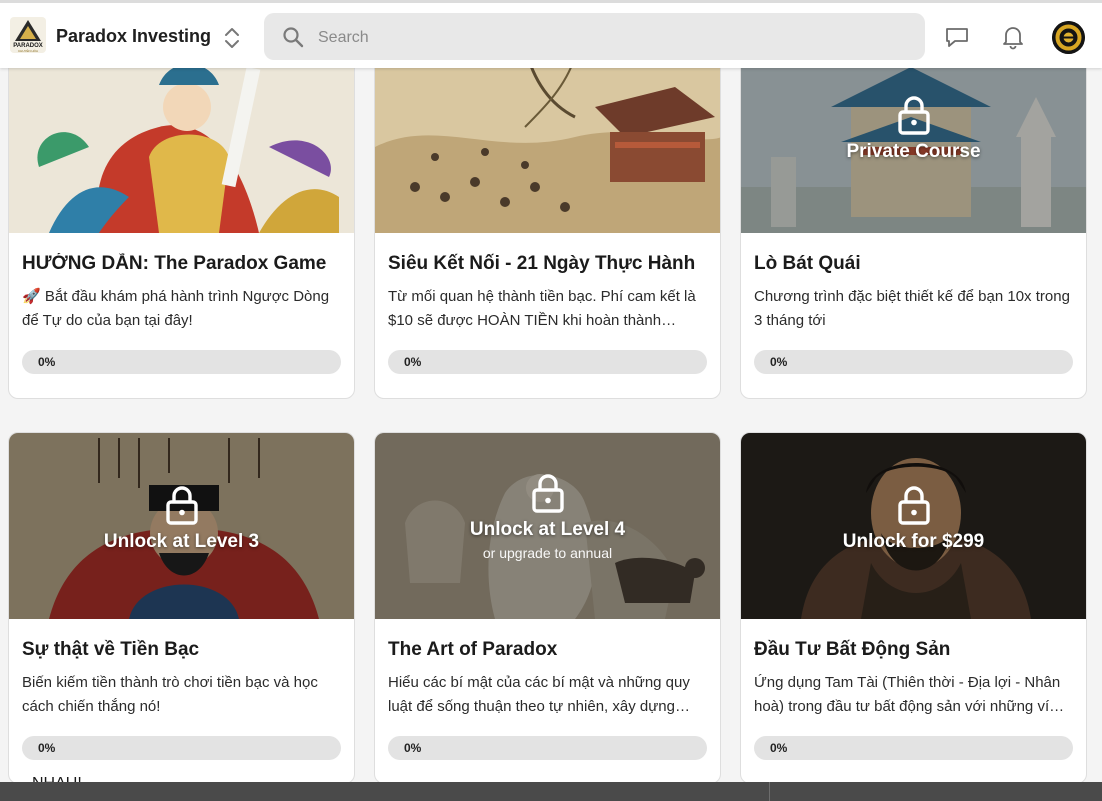 This screenshot has width=1102, height=801. What do you see at coordinates (232, 38) in the screenshot?
I see `group-switcher-chevron-icon` at bounding box center [232, 38].